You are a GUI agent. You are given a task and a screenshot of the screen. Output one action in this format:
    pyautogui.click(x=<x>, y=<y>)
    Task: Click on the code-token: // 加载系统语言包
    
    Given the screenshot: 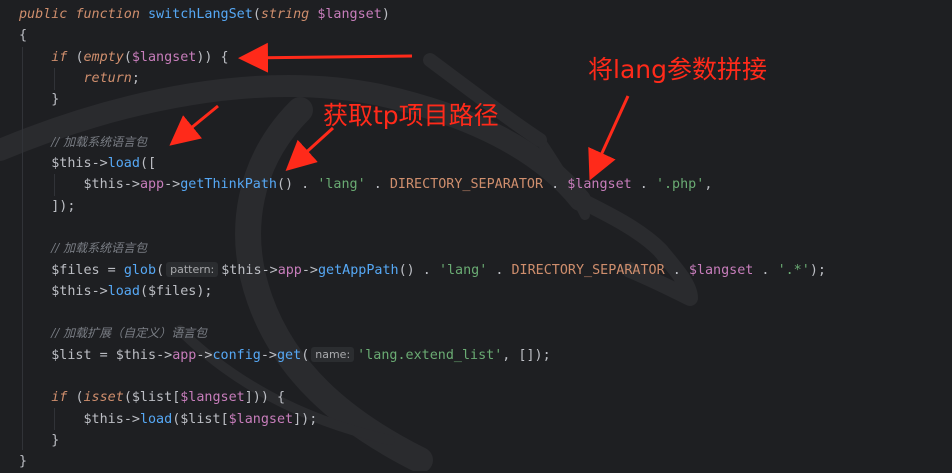 What is the action you would take?
    pyautogui.click(x=99, y=248)
    